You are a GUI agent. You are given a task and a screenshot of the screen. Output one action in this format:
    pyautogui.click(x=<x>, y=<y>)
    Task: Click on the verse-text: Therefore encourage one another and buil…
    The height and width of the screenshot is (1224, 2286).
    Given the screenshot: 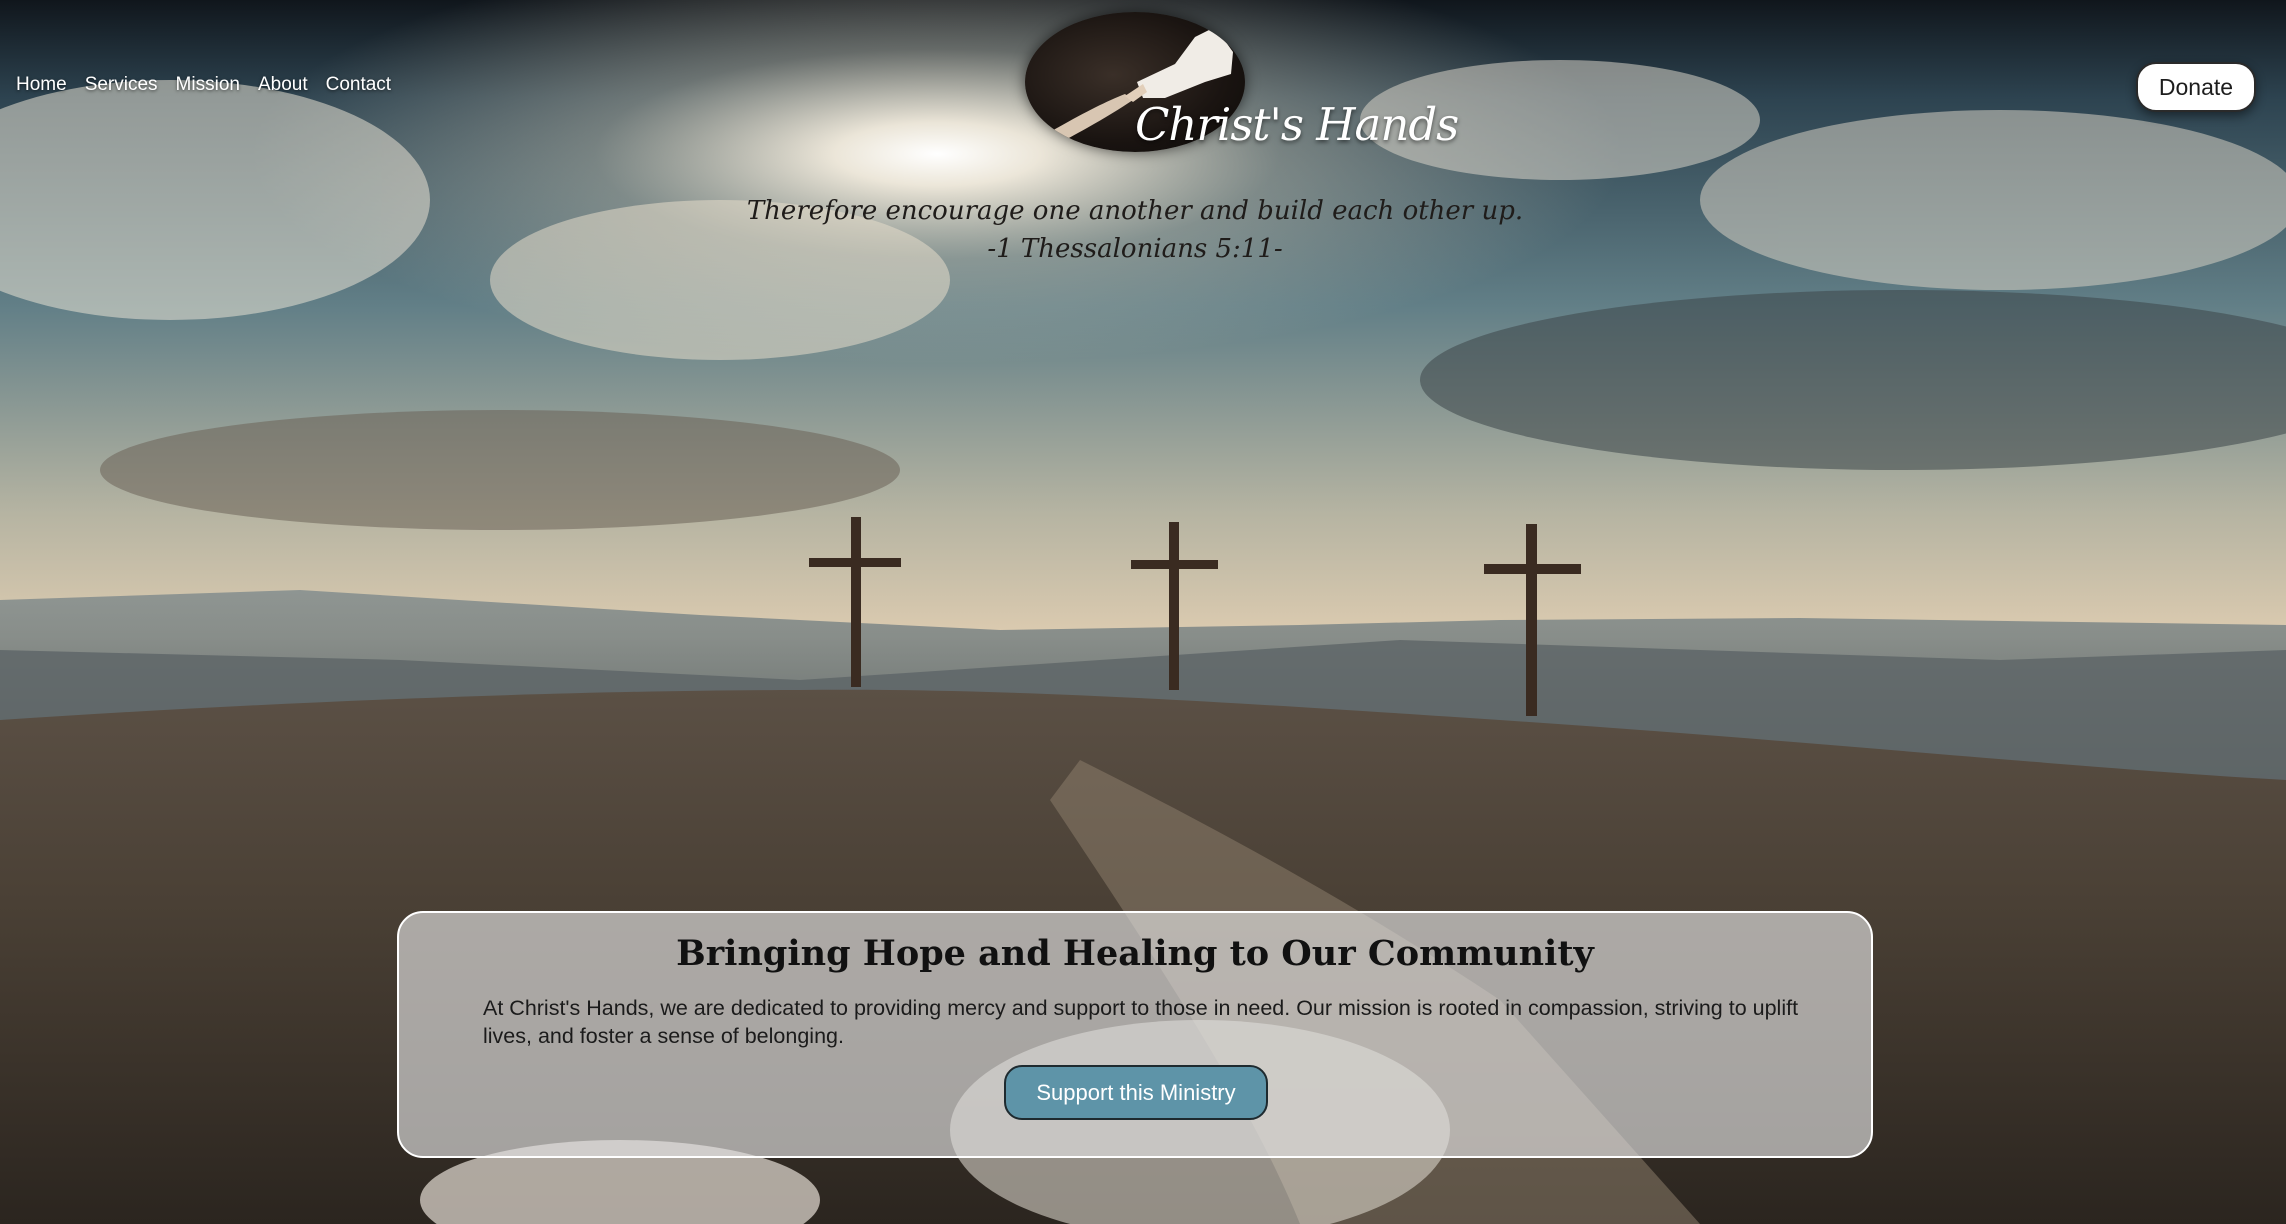 What is the action you would take?
    pyautogui.click(x=1135, y=211)
    